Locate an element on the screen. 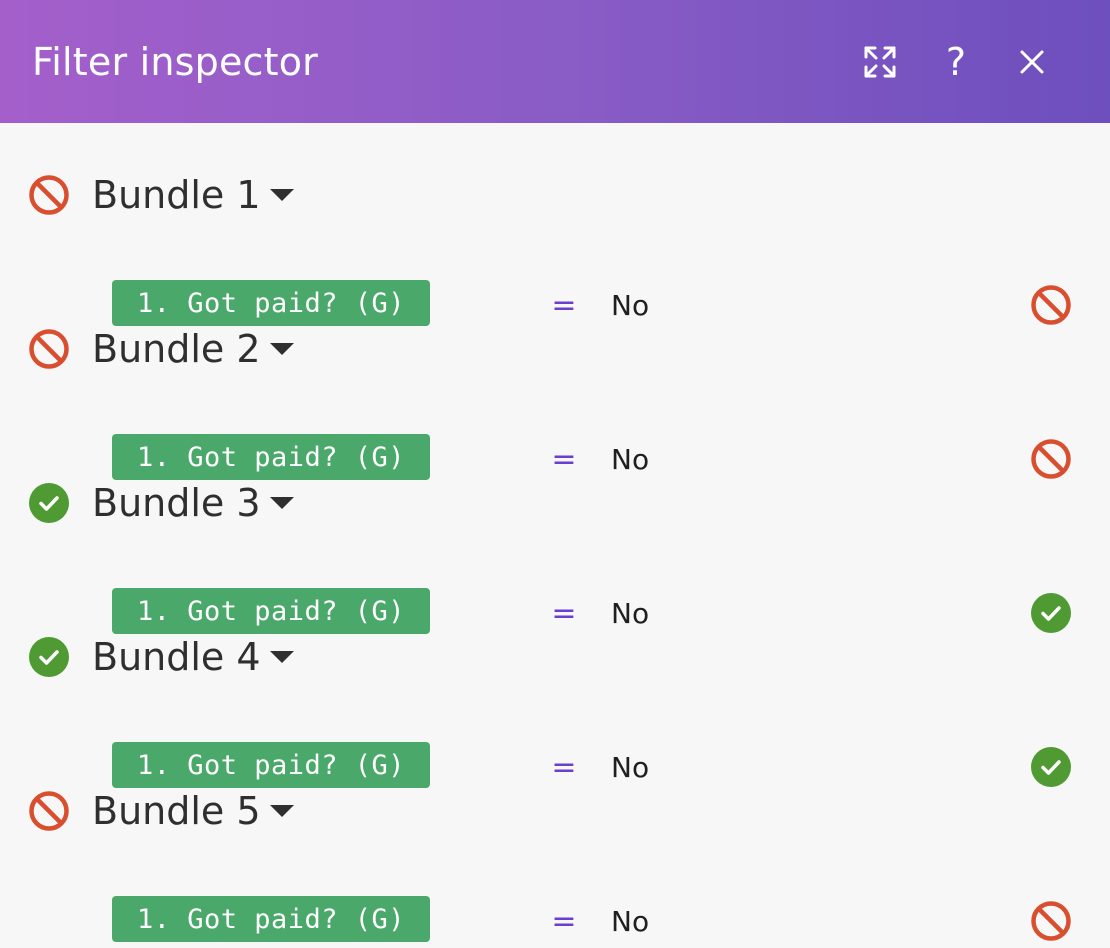  condition-row: 1. Got paid? (G) = No is located at coordinates (555, 922).